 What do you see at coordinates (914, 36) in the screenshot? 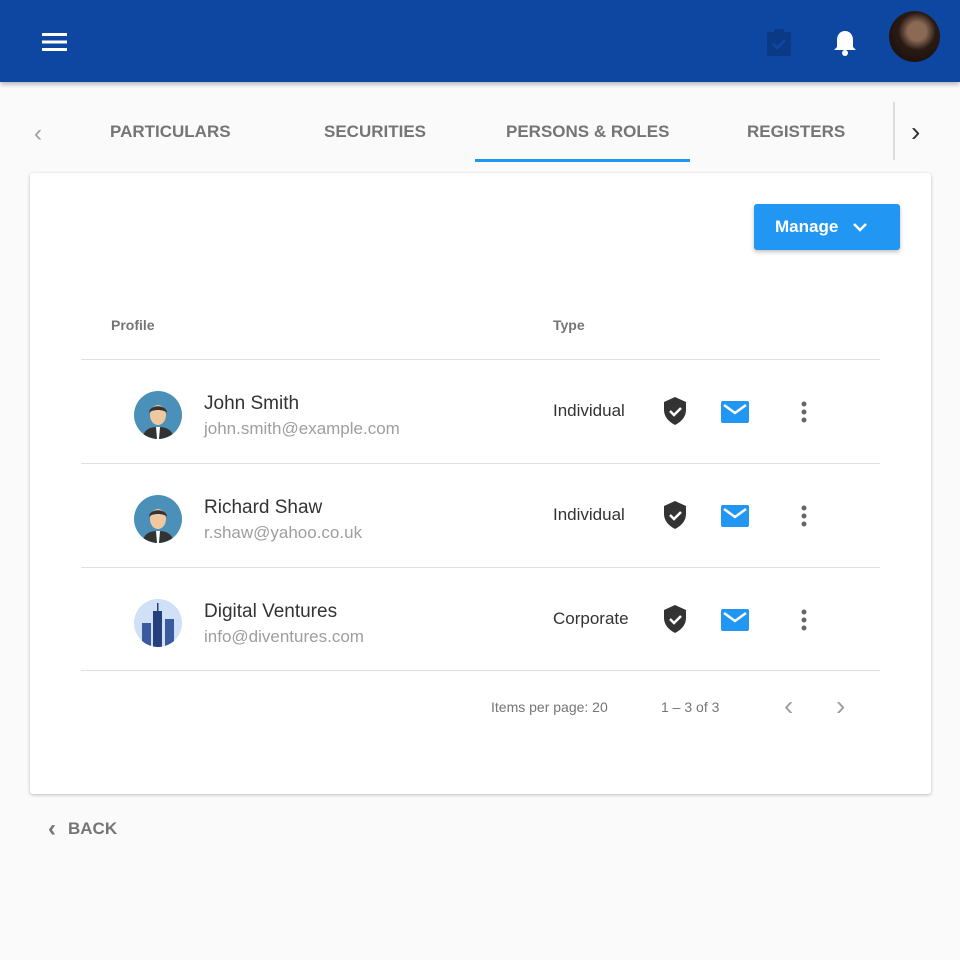
I see `user-avatar` at bounding box center [914, 36].